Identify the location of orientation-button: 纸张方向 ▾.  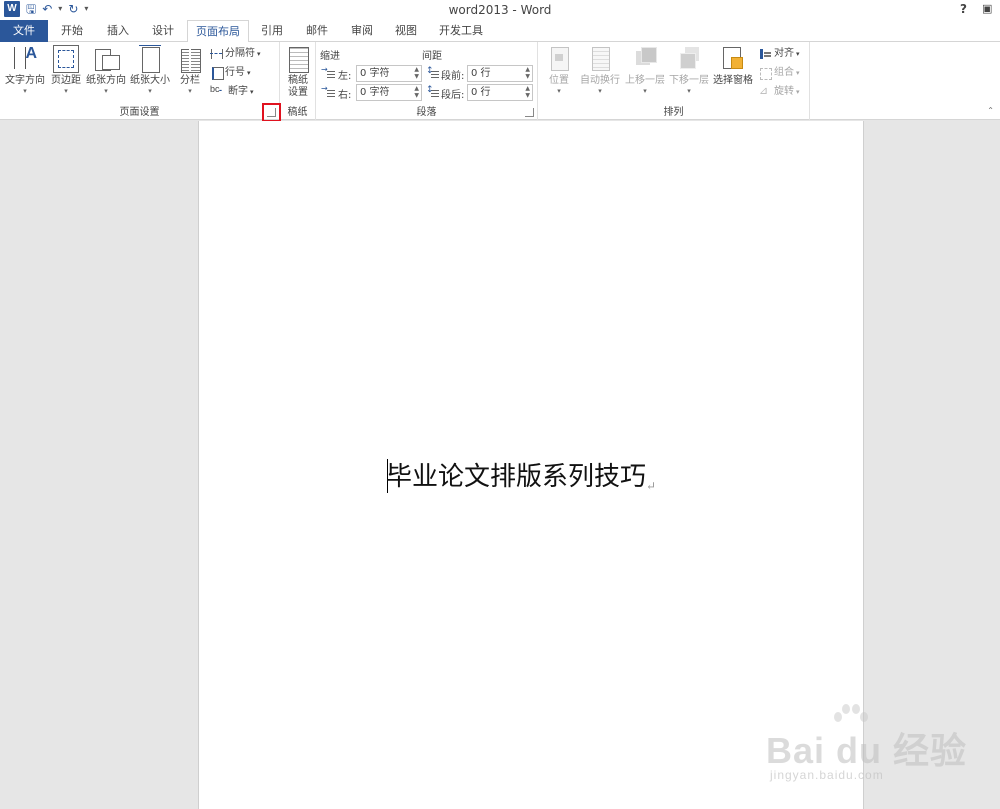
(106, 70).